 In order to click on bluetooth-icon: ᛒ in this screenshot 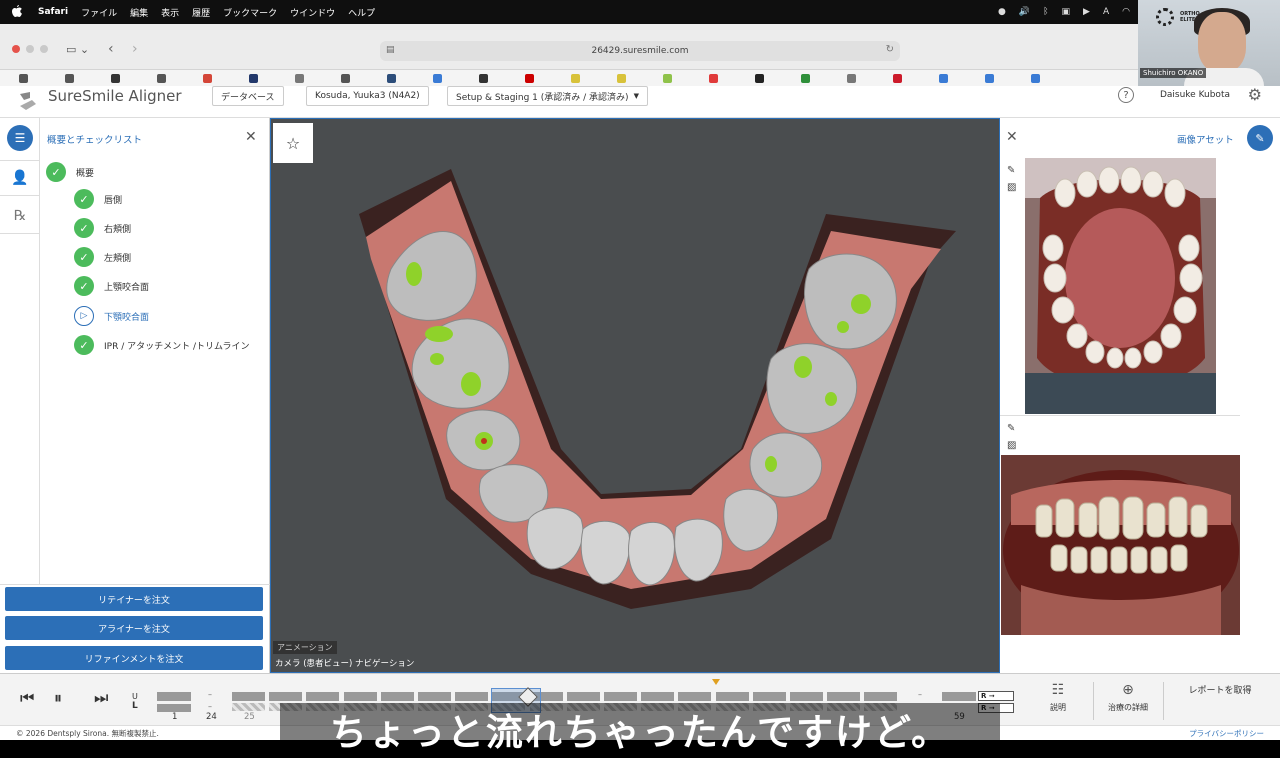, I will do `click(1045, 12)`.